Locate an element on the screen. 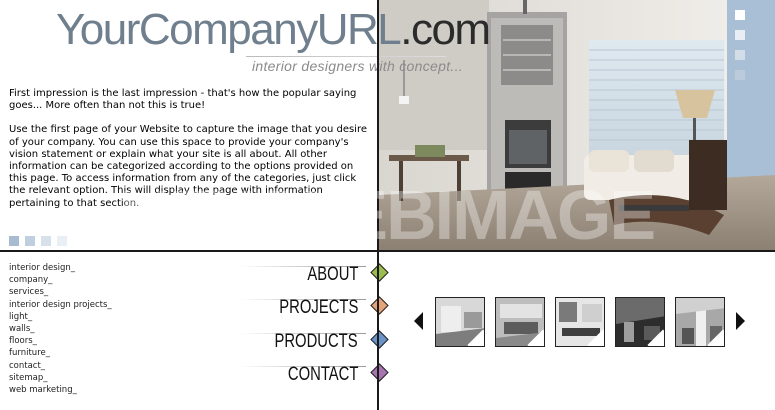 The image size is (775, 410). decorative-squares-right is located at coordinates (741, 50).